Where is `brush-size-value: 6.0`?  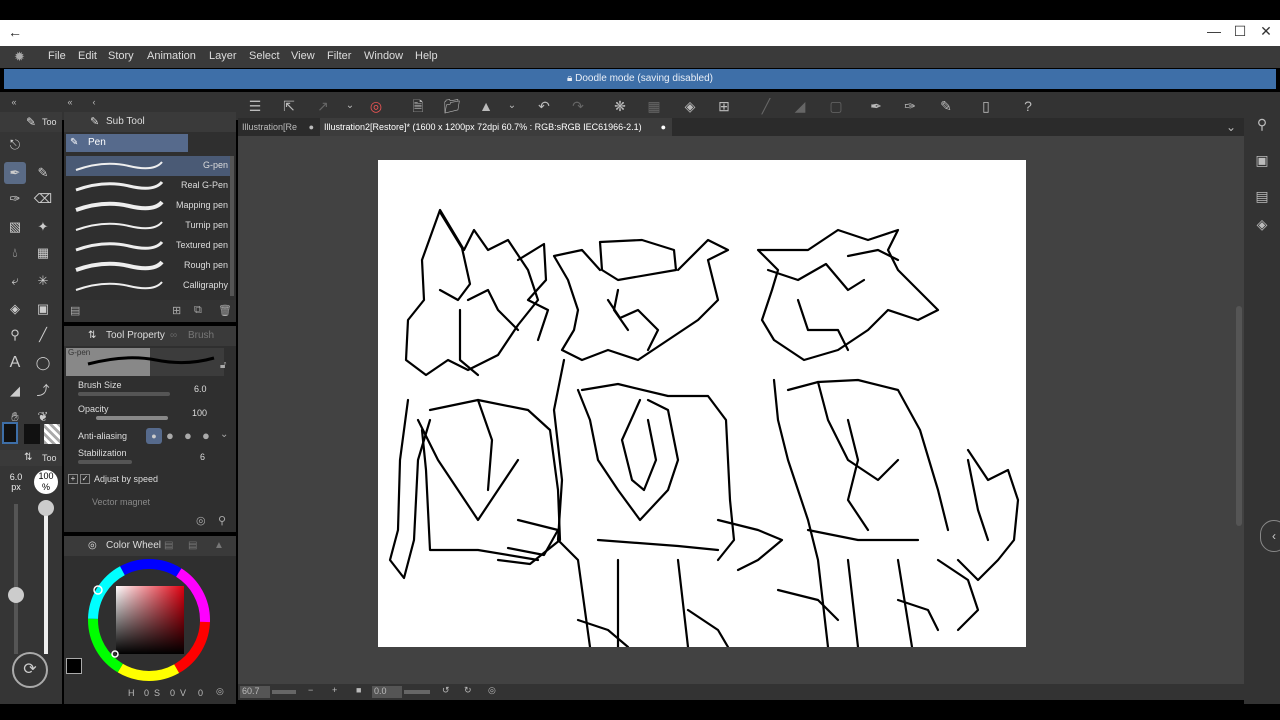 brush-size-value: 6.0 is located at coordinates (200, 389).